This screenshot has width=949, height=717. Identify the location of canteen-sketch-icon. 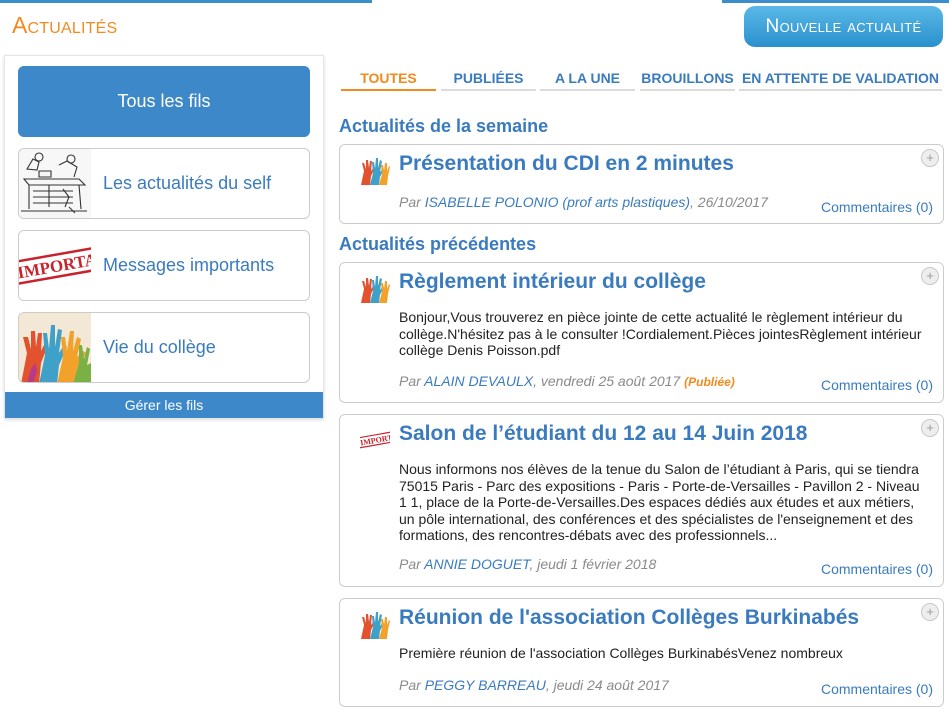
(55, 183).